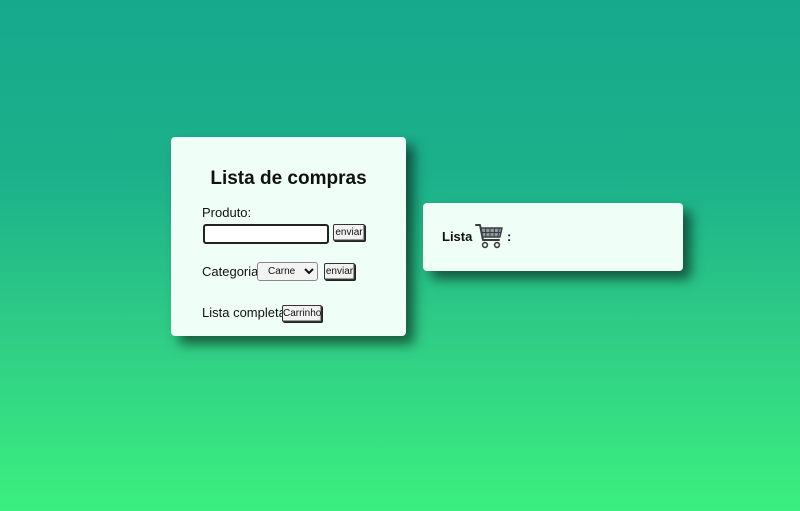 This screenshot has width=800, height=511. What do you see at coordinates (266, 234) in the screenshot?
I see `produto-input` at bounding box center [266, 234].